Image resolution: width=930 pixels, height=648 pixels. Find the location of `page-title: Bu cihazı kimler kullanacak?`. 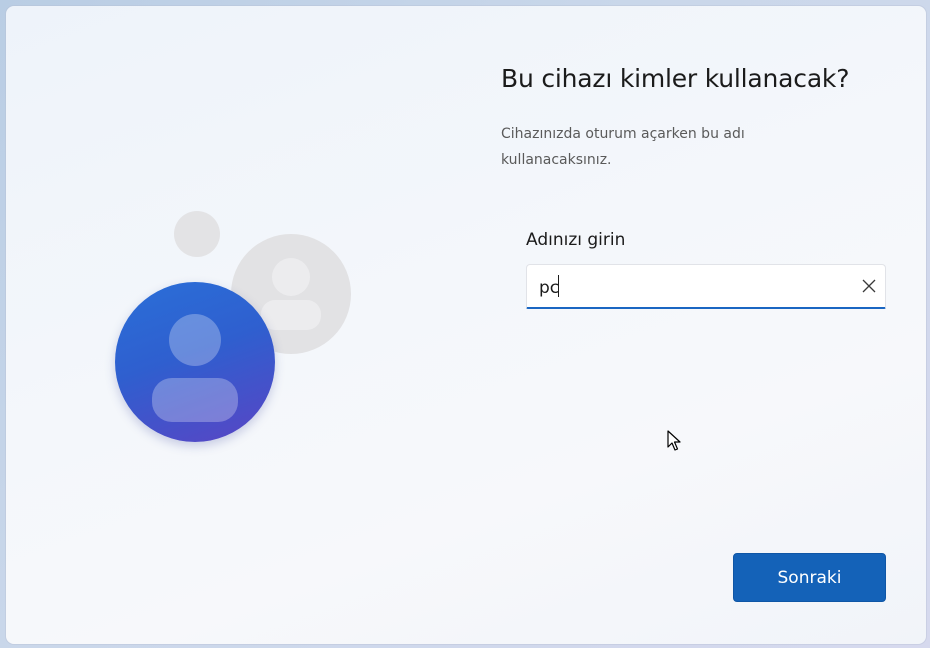

page-title: Bu cihazı kimler kullanacak? is located at coordinates (675, 78).